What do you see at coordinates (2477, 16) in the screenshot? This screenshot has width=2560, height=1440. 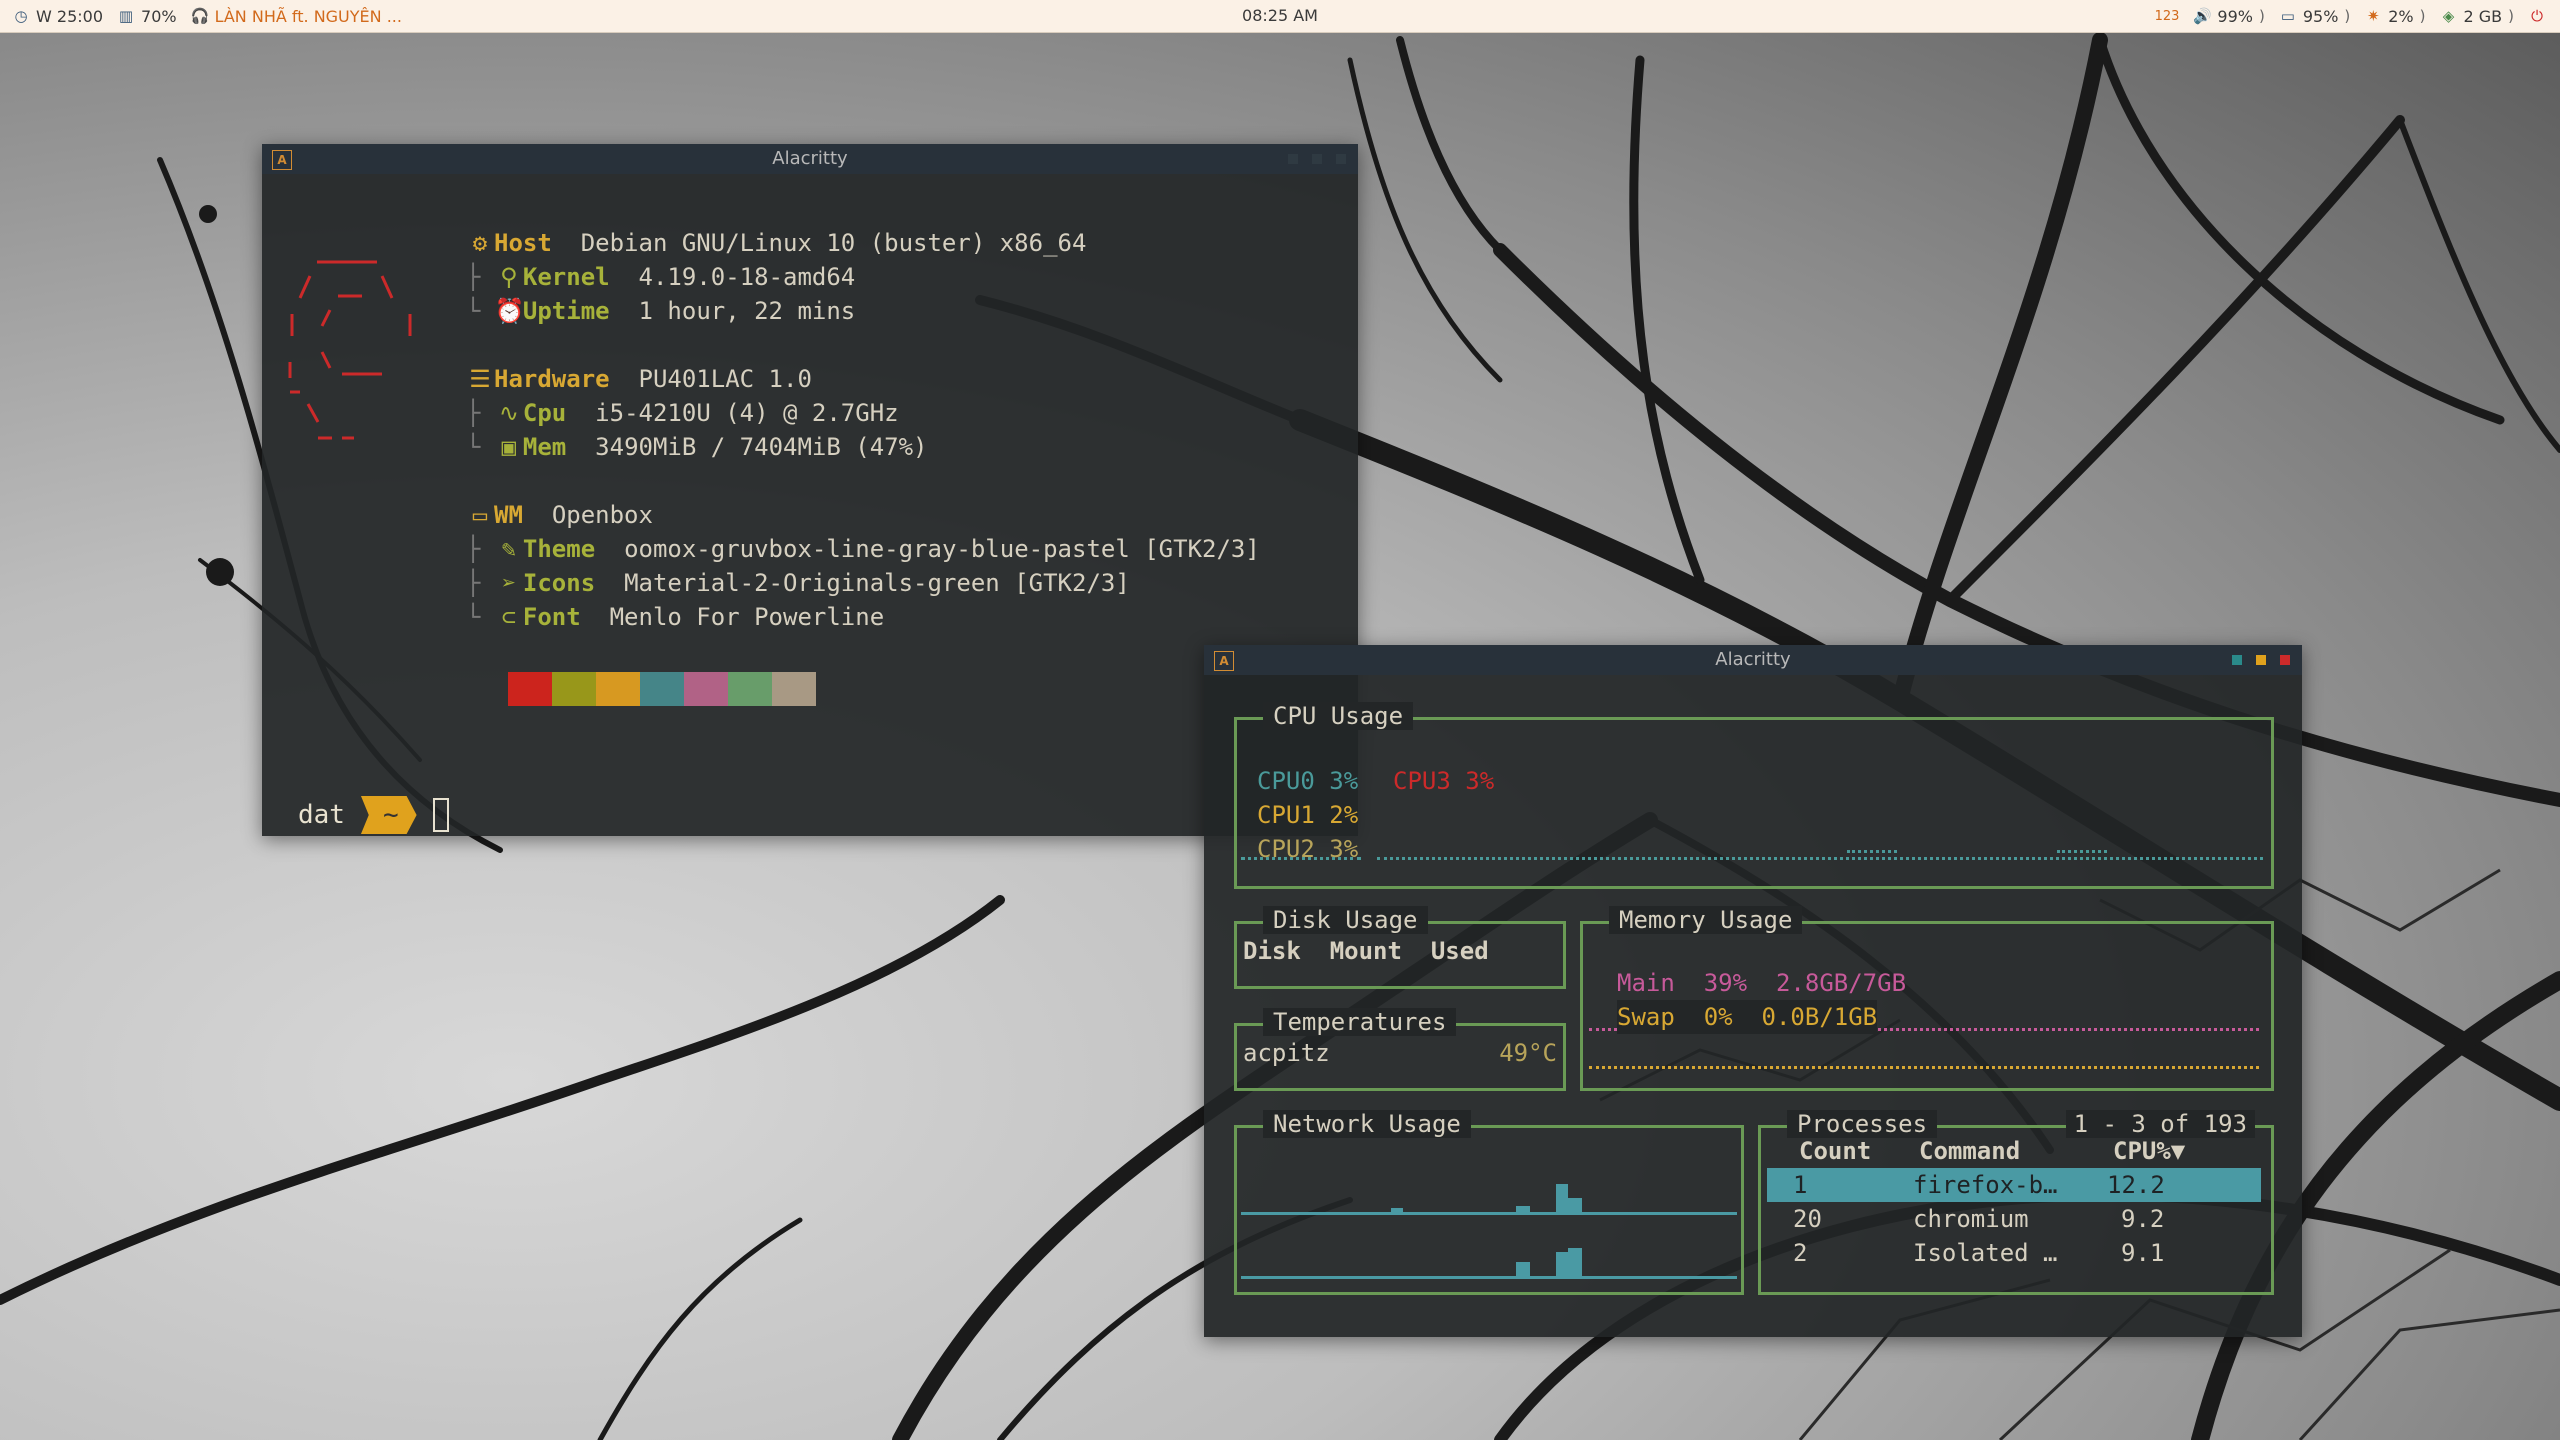 I see `memory-indicator: ◈ 2 GB )` at bounding box center [2477, 16].